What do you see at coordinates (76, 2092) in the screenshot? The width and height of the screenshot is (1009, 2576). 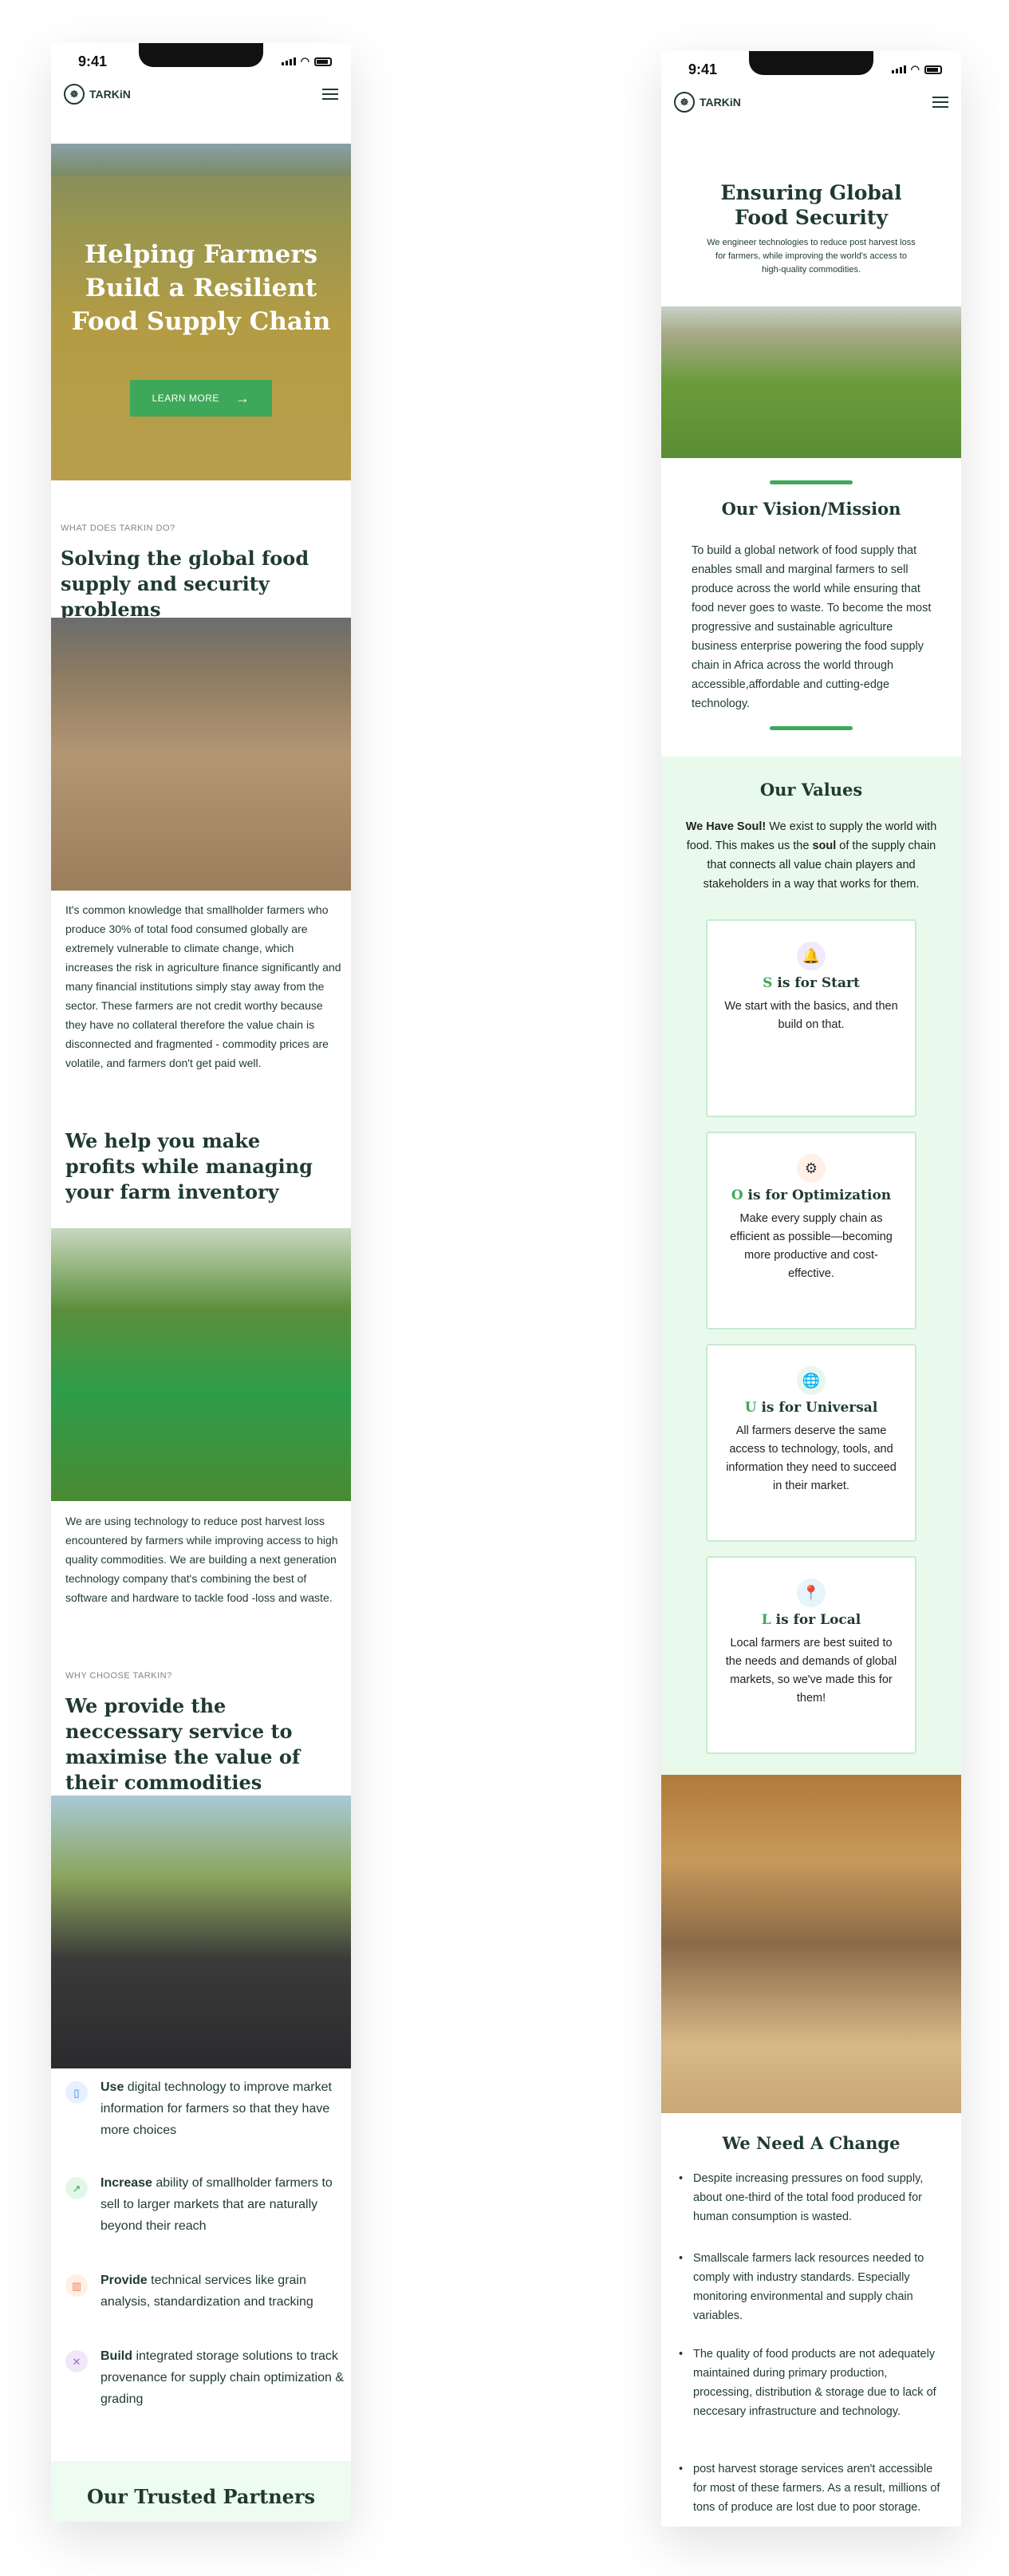 I see `phone-icon: ▯` at bounding box center [76, 2092].